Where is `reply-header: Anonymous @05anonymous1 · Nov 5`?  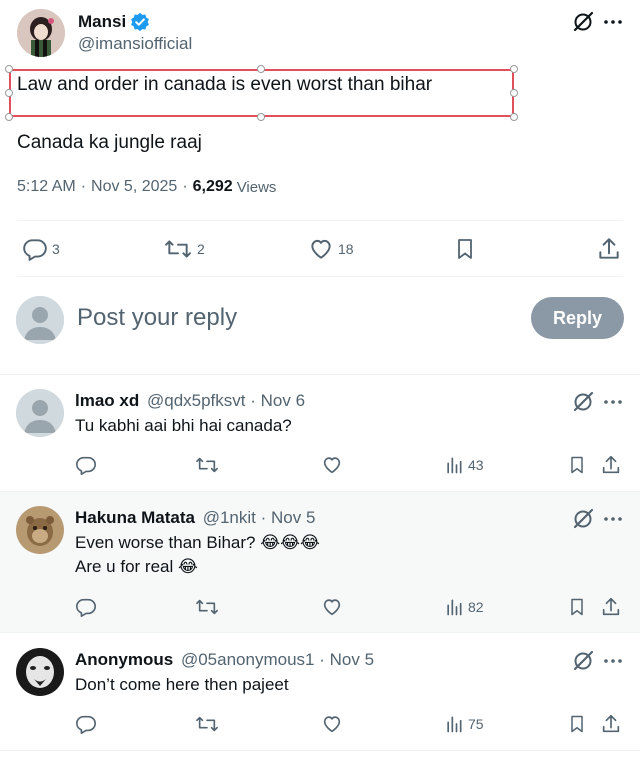 reply-header: Anonymous @05anonymous1 · Nov 5 is located at coordinates (225, 659).